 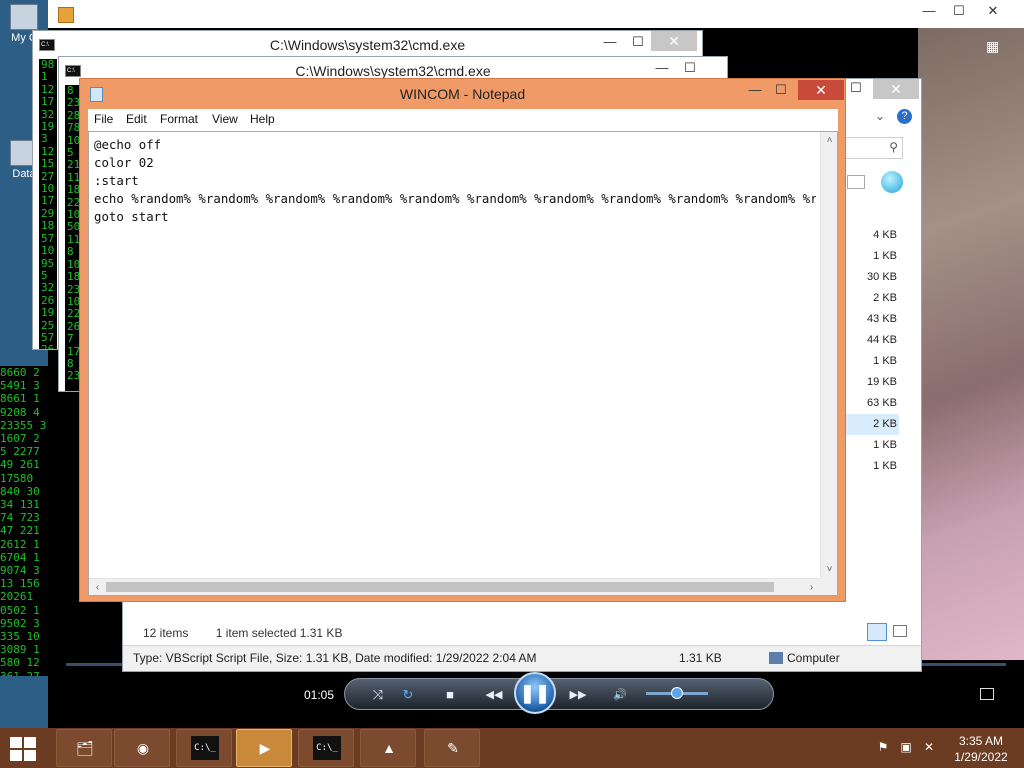 I want to click on taskbar-item-cmd-1: C:\_, so click(x=204, y=748).